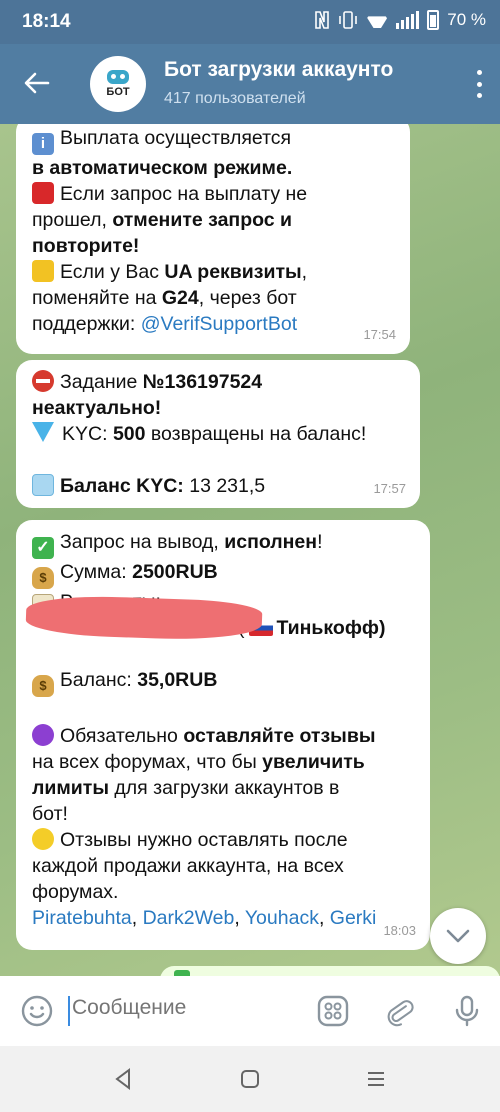  Describe the element at coordinates (118, 77) in the screenshot. I see `robot-icon` at that location.